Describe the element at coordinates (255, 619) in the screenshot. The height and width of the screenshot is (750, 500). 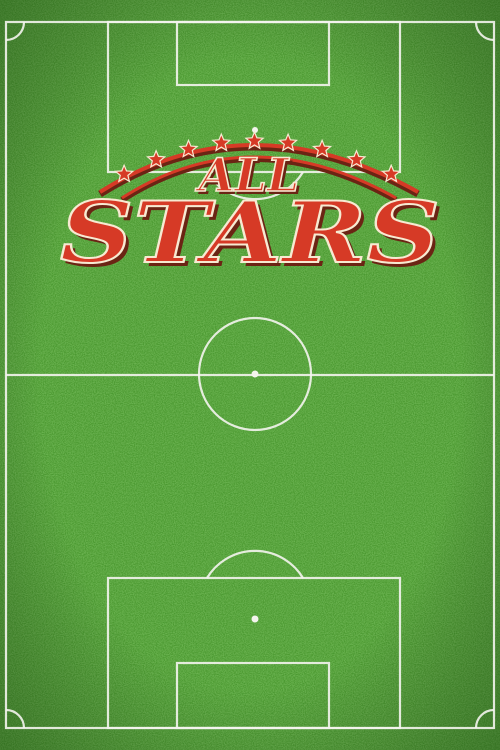
I see `bottom-penalty-spot` at that location.